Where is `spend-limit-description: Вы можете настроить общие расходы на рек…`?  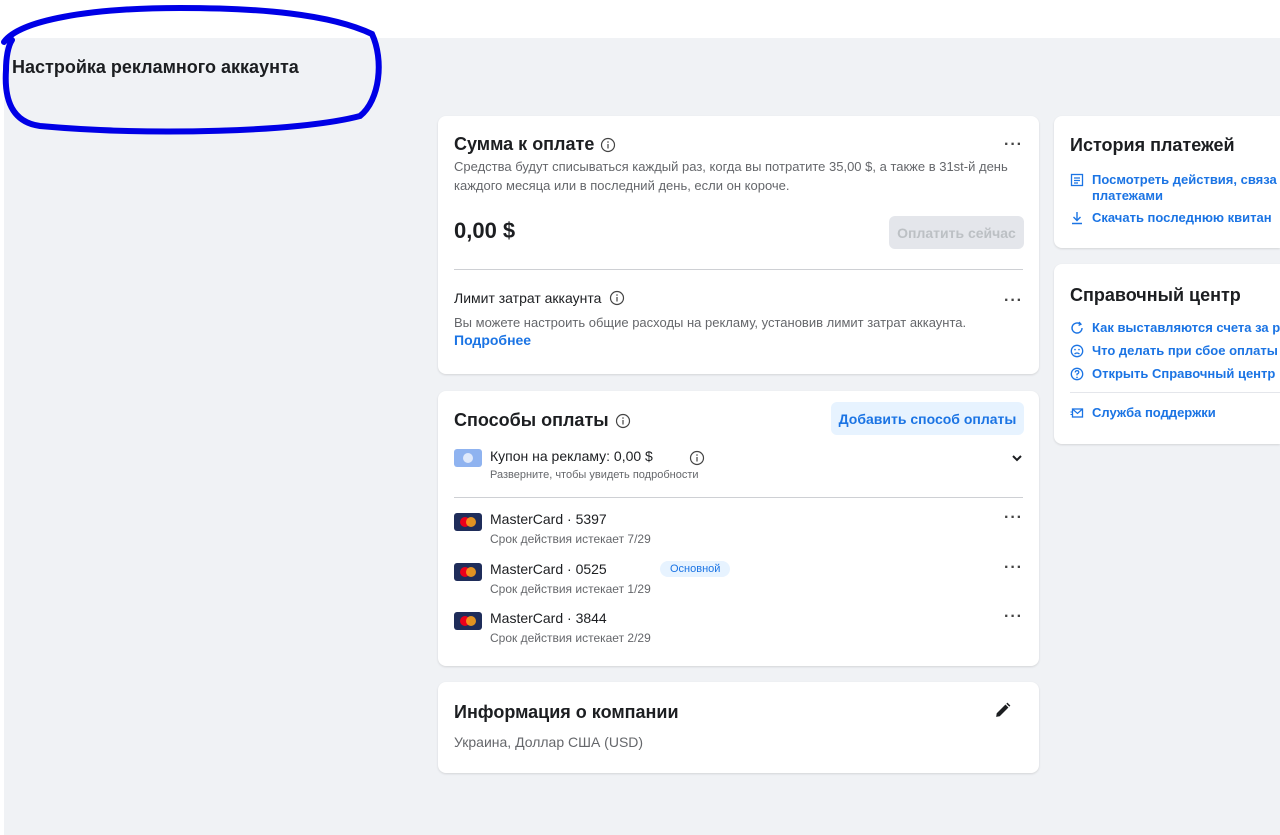
spend-limit-description: Вы можете настроить общие расходы на рек… is located at coordinates (710, 322).